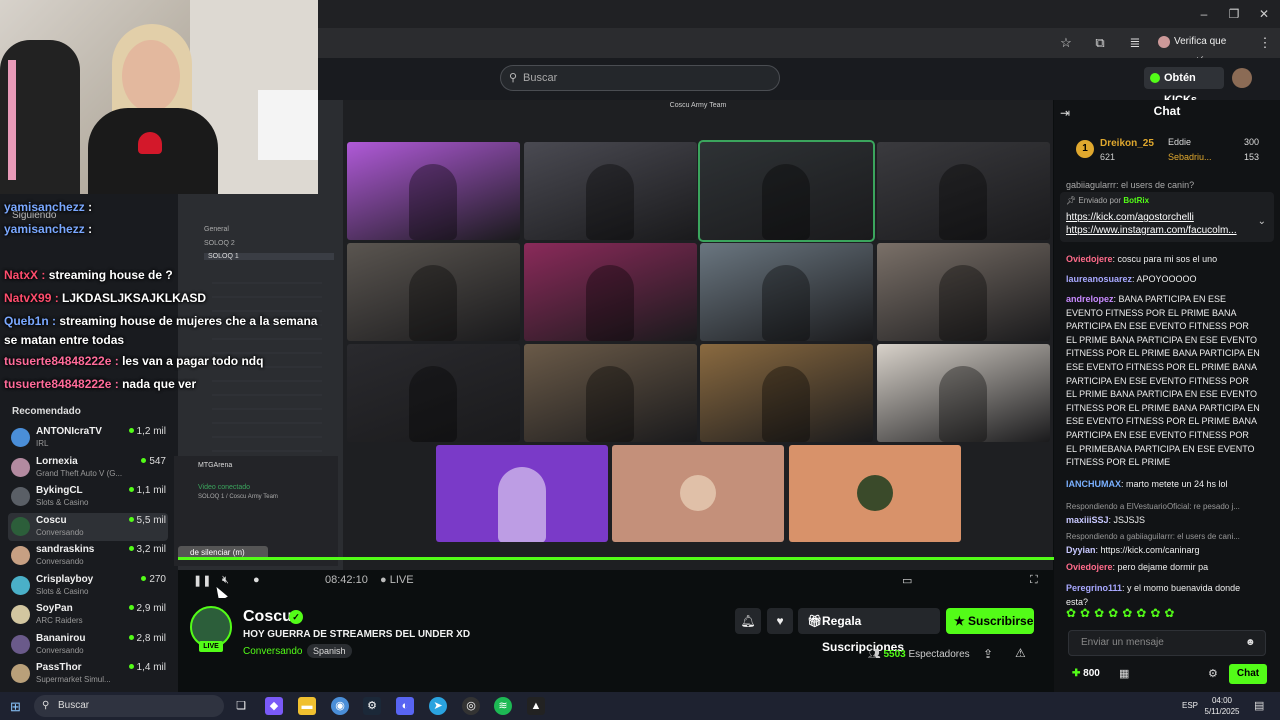 The width and height of the screenshot is (1280, 720). I want to click on settings-gear-icon: ⚙, so click(1213, 673).